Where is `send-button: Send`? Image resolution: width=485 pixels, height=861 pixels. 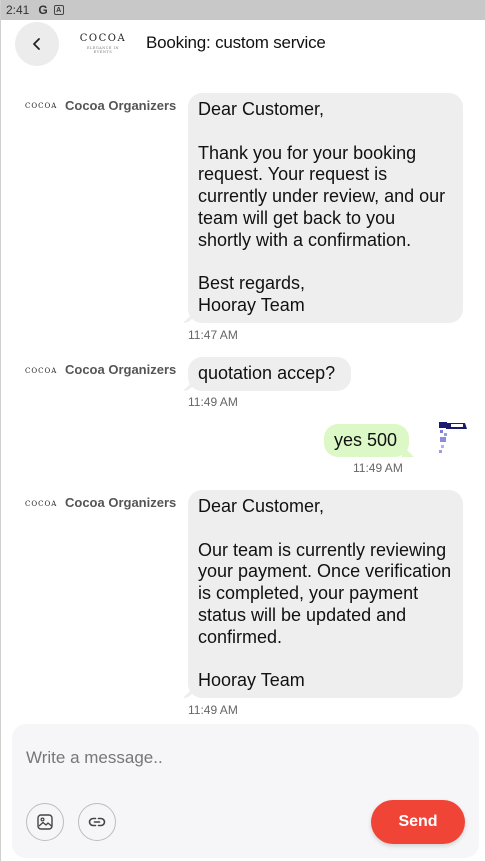
send-button: Send is located at coordinates (418, 822).